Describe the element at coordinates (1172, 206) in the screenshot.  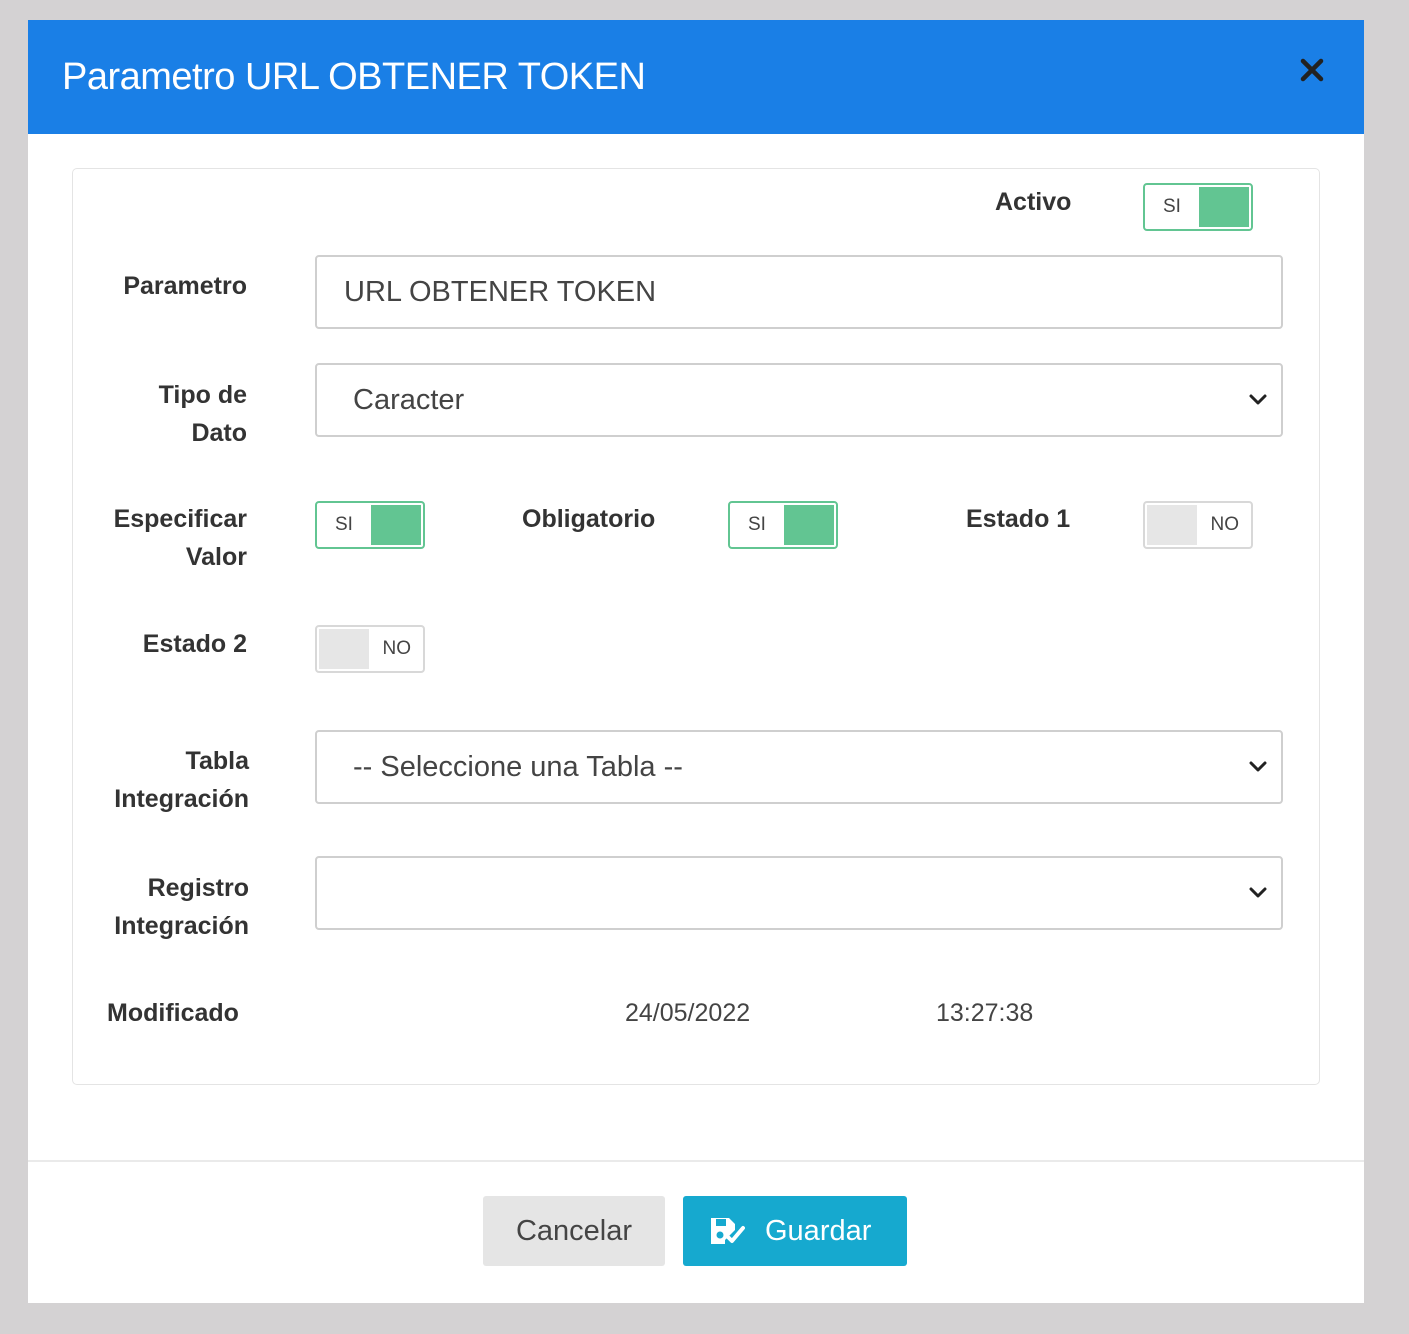
I see `activo-toggle-text: SI` at that location.